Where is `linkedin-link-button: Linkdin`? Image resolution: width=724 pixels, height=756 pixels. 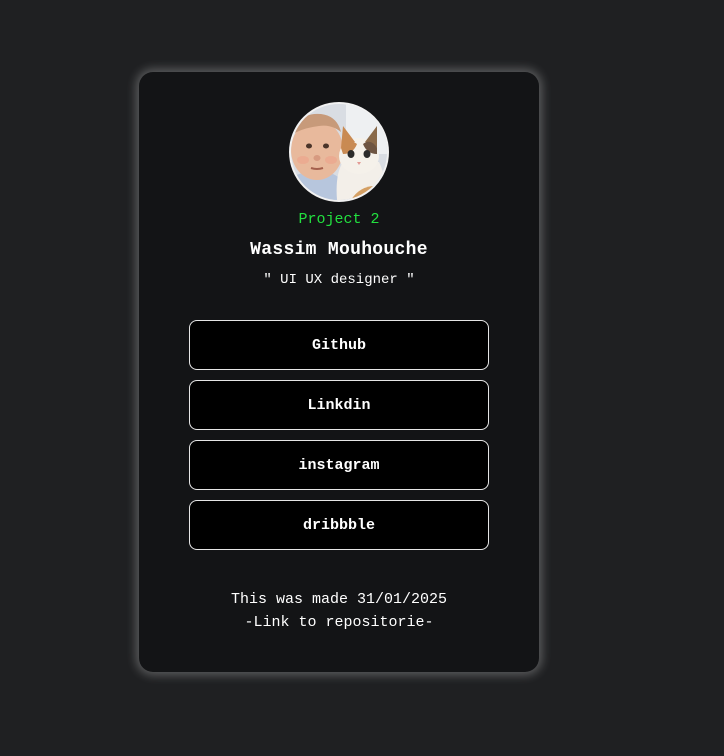 linkedin-link-button: Linkdin is located at coordinates (339, 405).